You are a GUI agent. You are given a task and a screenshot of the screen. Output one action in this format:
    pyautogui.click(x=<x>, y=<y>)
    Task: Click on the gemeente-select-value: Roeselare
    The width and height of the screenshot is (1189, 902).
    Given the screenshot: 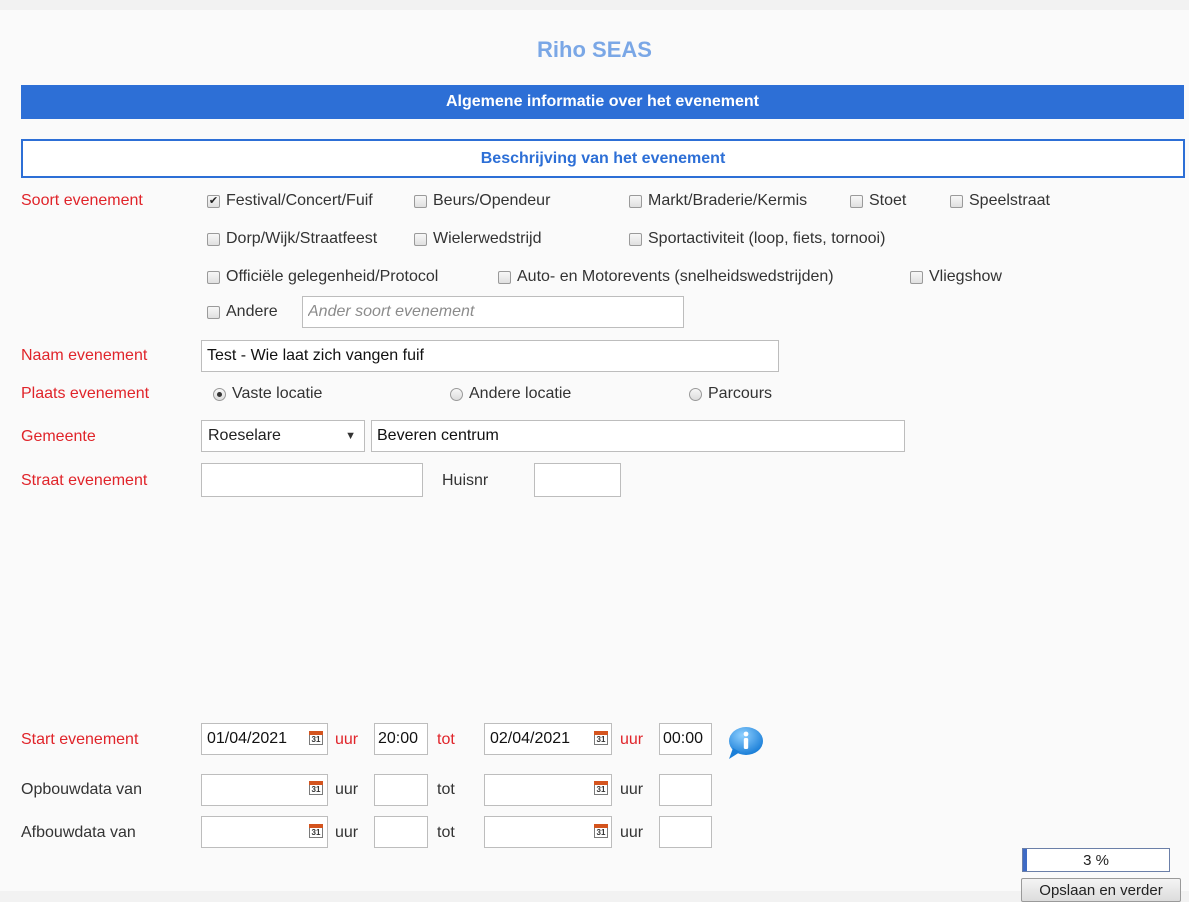 What is the action you would take?
    pyautogui.click(x=244, y=435)
    